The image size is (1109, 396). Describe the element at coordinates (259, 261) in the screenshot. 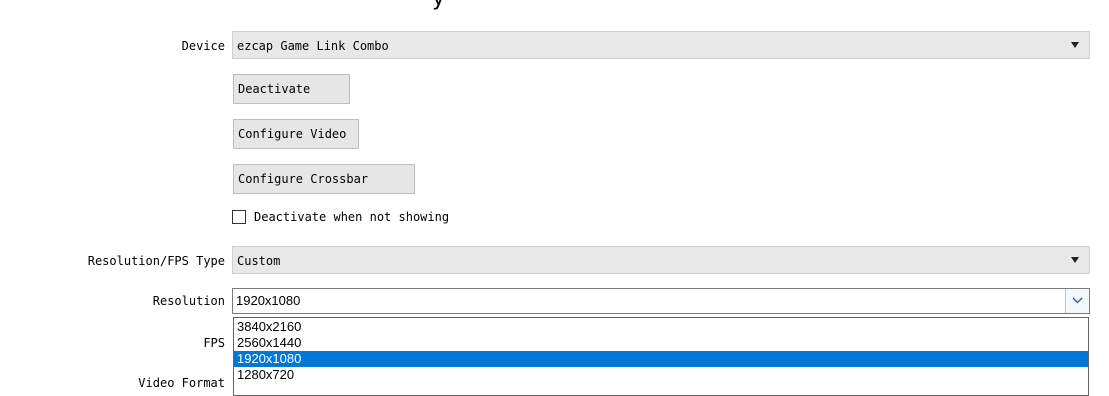

I see `resolution-fps-type-value: Custom` at that location.